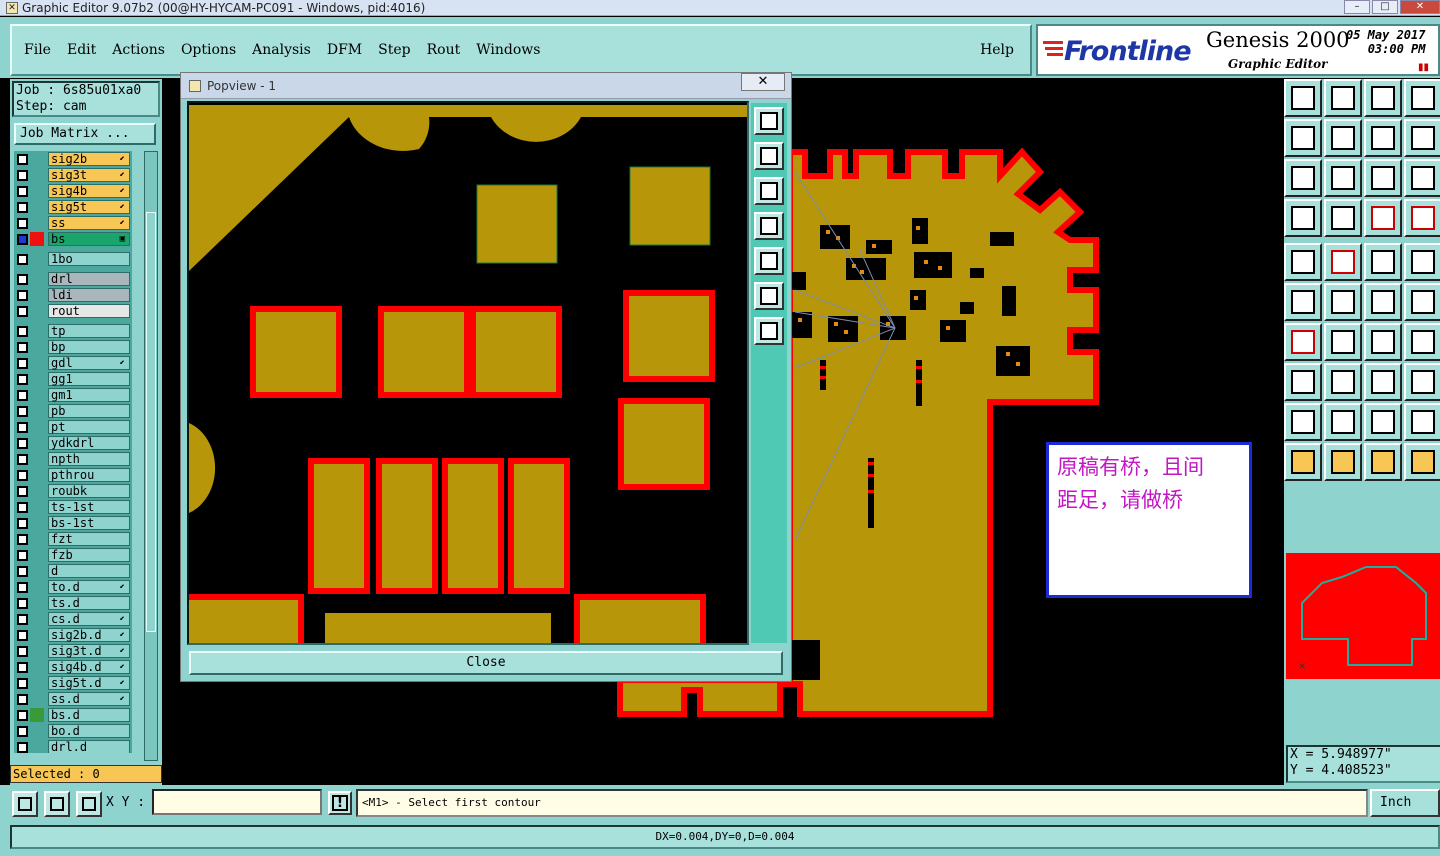  I want to click on layer-row: ss.d ⬋, so click(73, 699).